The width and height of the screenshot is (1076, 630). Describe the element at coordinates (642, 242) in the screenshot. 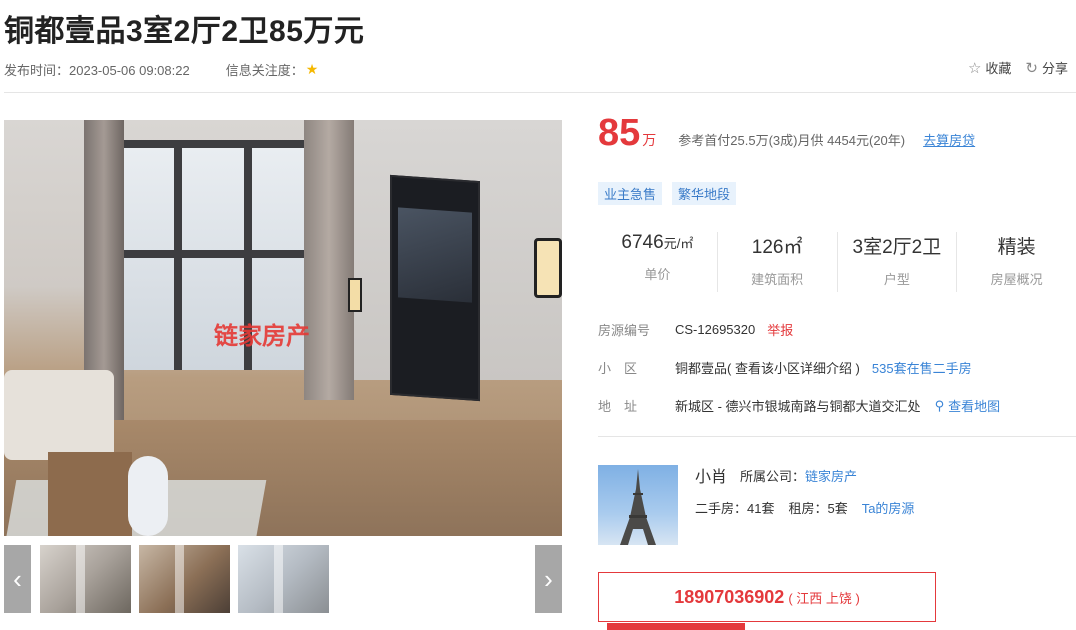

I see `stat-number: 6746` at that location.